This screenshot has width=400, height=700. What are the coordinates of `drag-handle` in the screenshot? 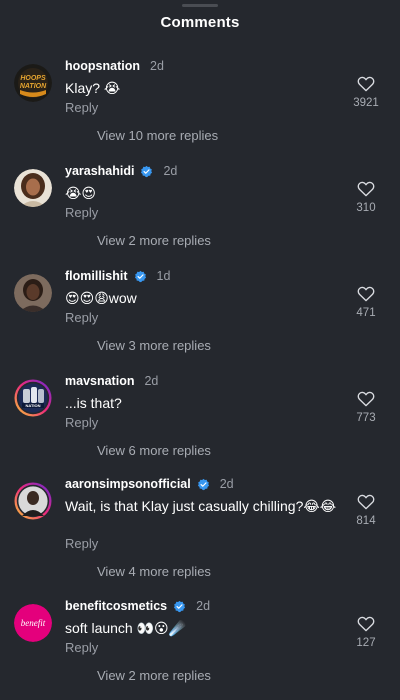 It's located at (200, 5).